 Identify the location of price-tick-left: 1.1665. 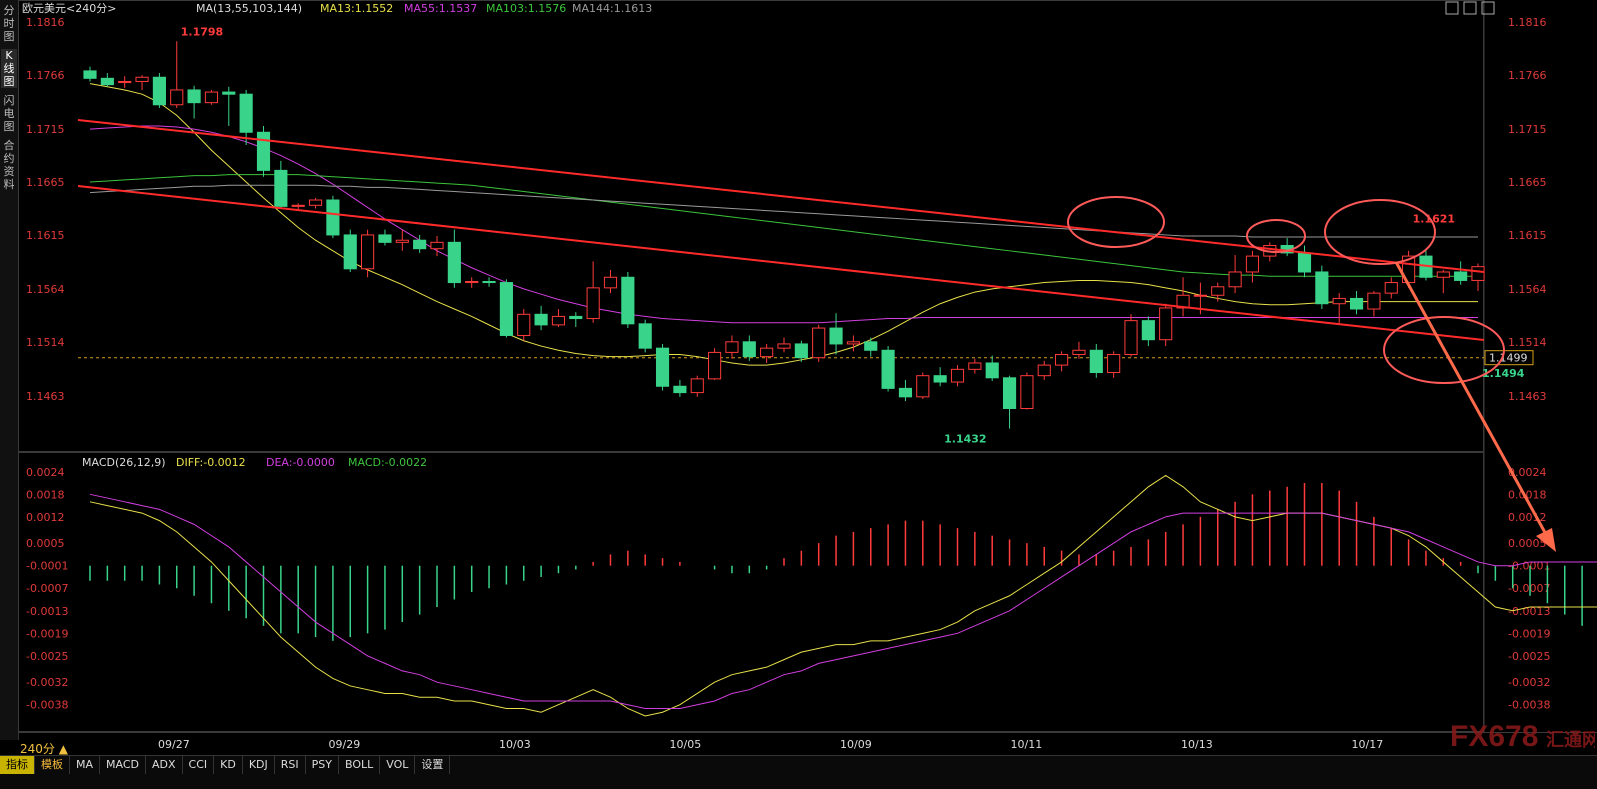
(45, 182).